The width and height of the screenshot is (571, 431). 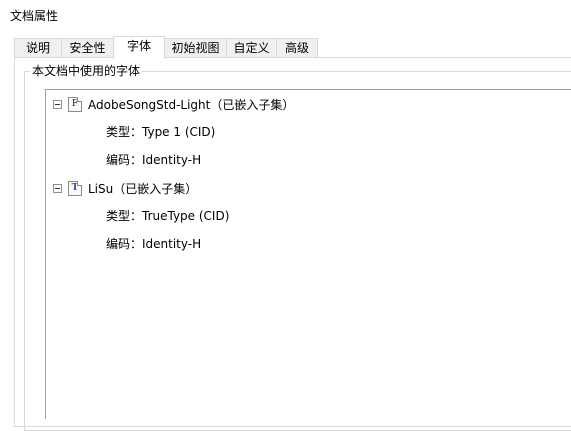 What do you see at coordinates (87, 47) in the screenshot?
I see `tab-security: 安全性` at bounding box center [87, 47].